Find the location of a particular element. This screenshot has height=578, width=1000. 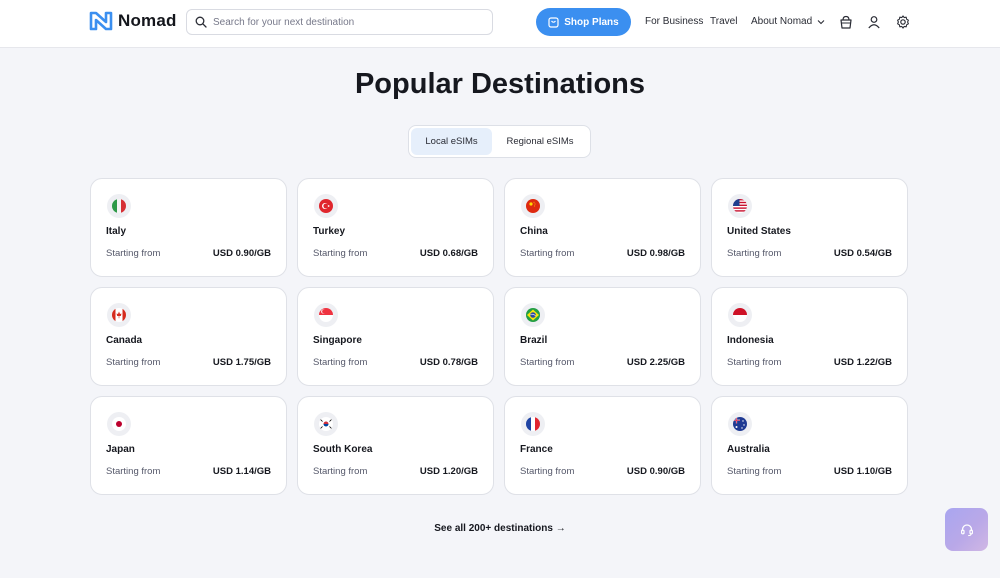

nav-about-label: About Nomad is located at coordinates (782, 21).